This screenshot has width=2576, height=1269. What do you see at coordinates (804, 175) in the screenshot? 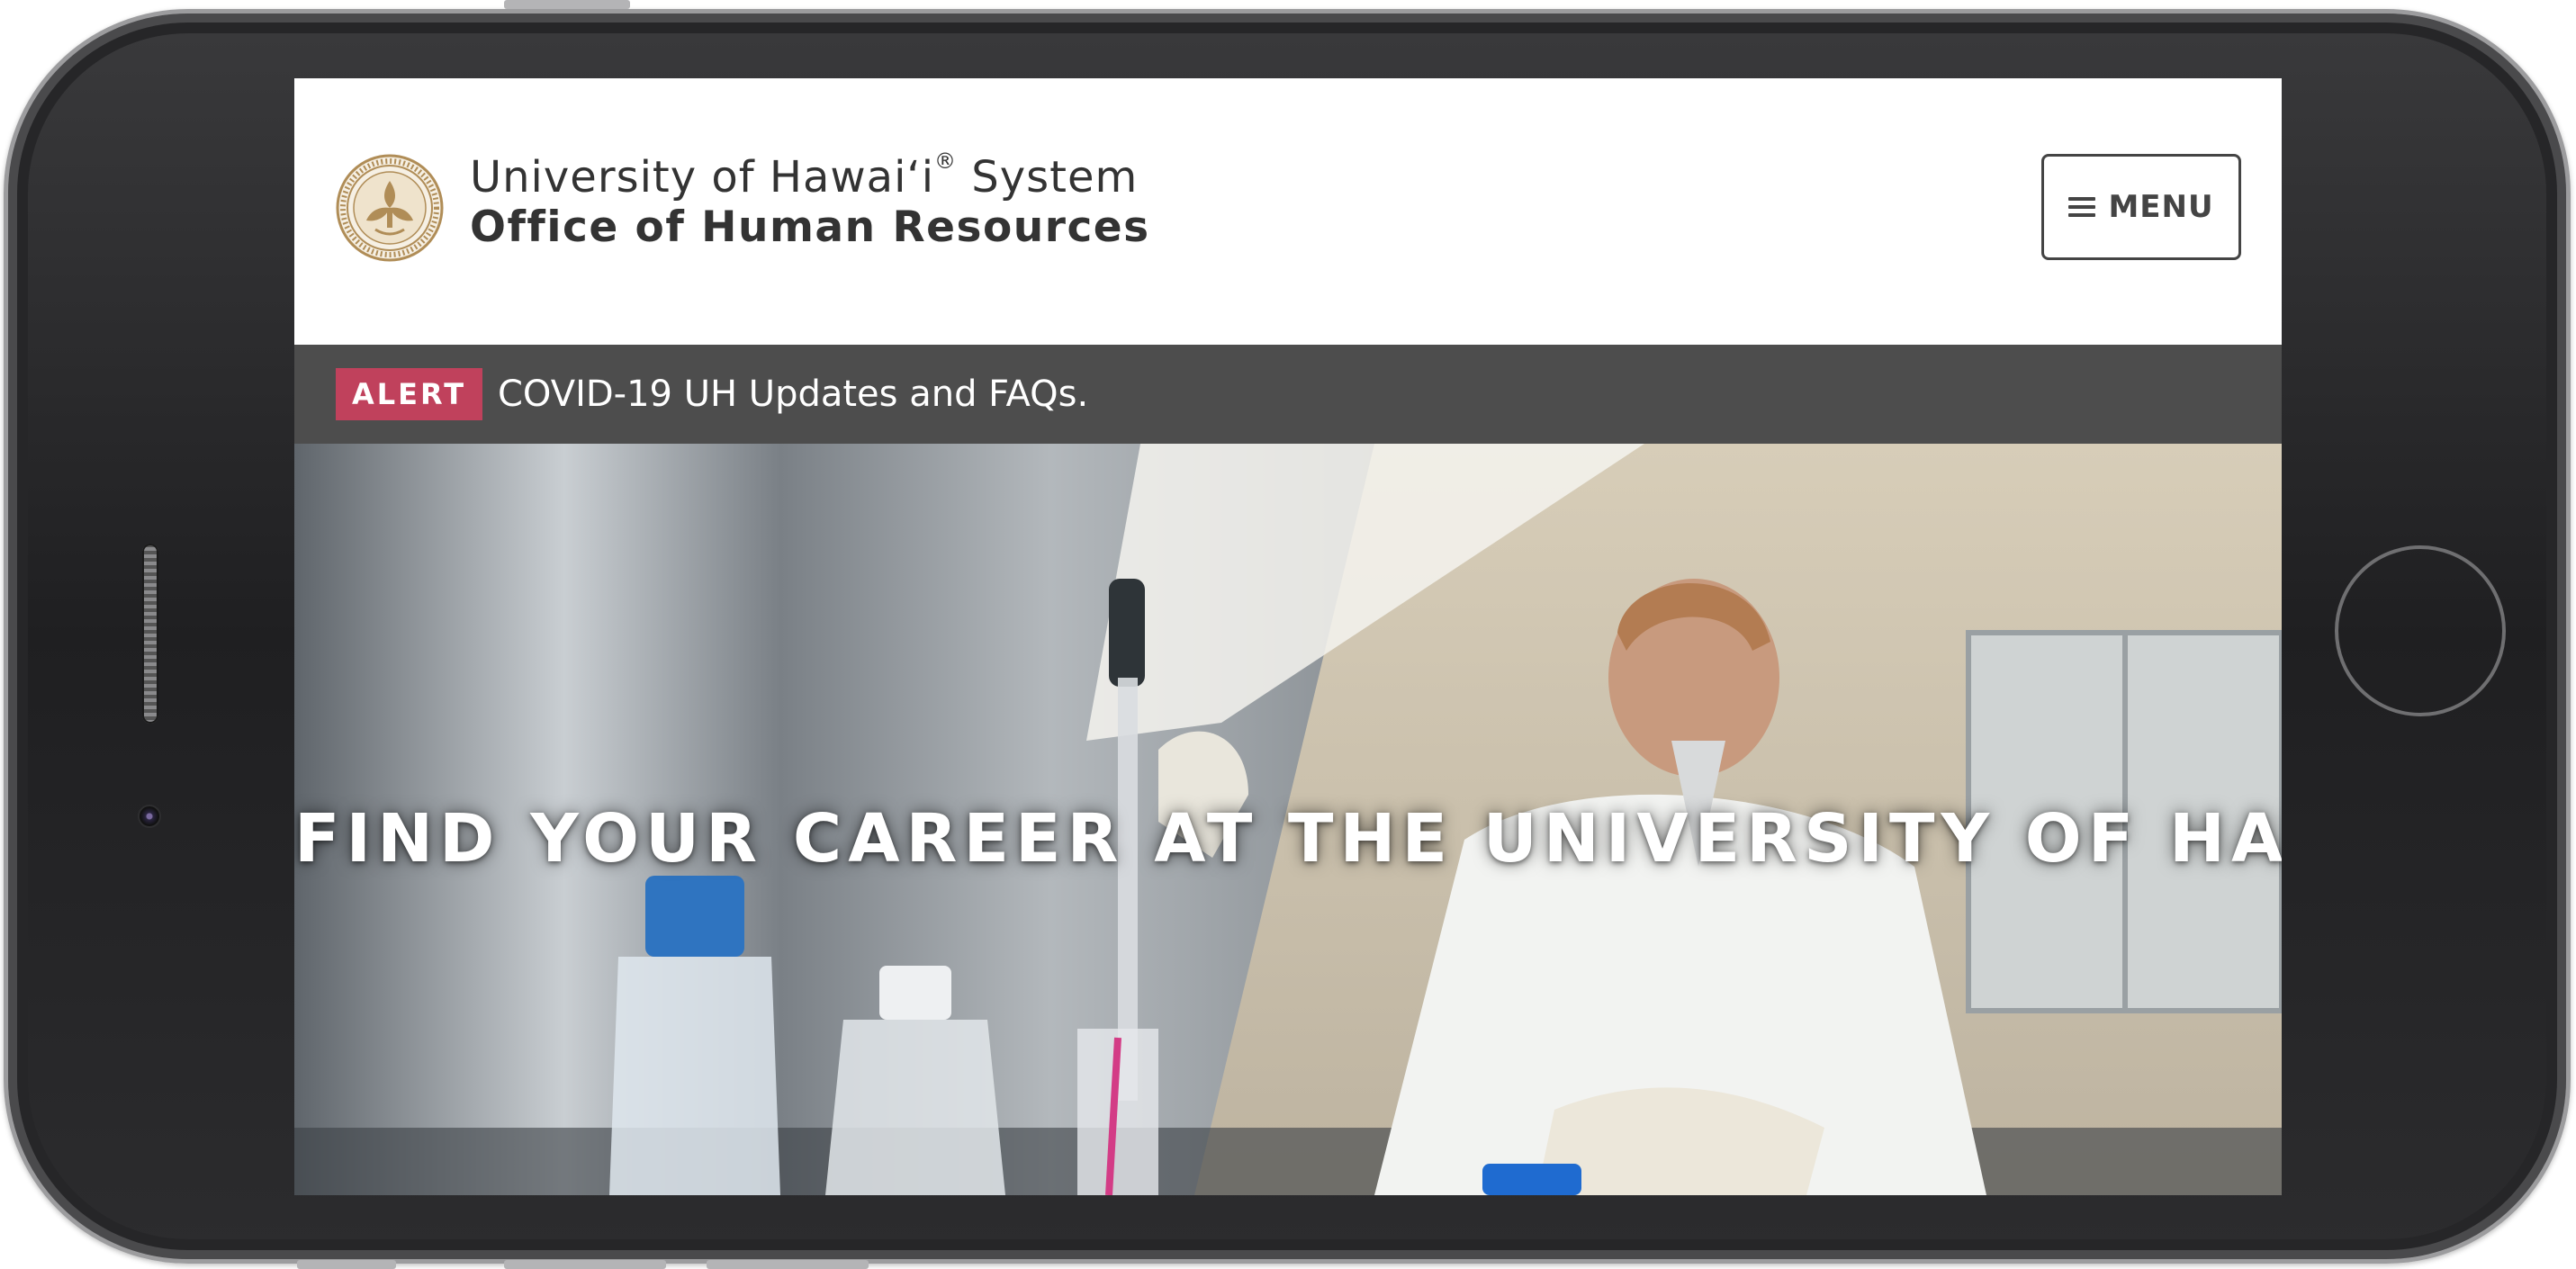
I see `brand-title: University of Hawaiʻi® System` at bounding box center [804, 175].